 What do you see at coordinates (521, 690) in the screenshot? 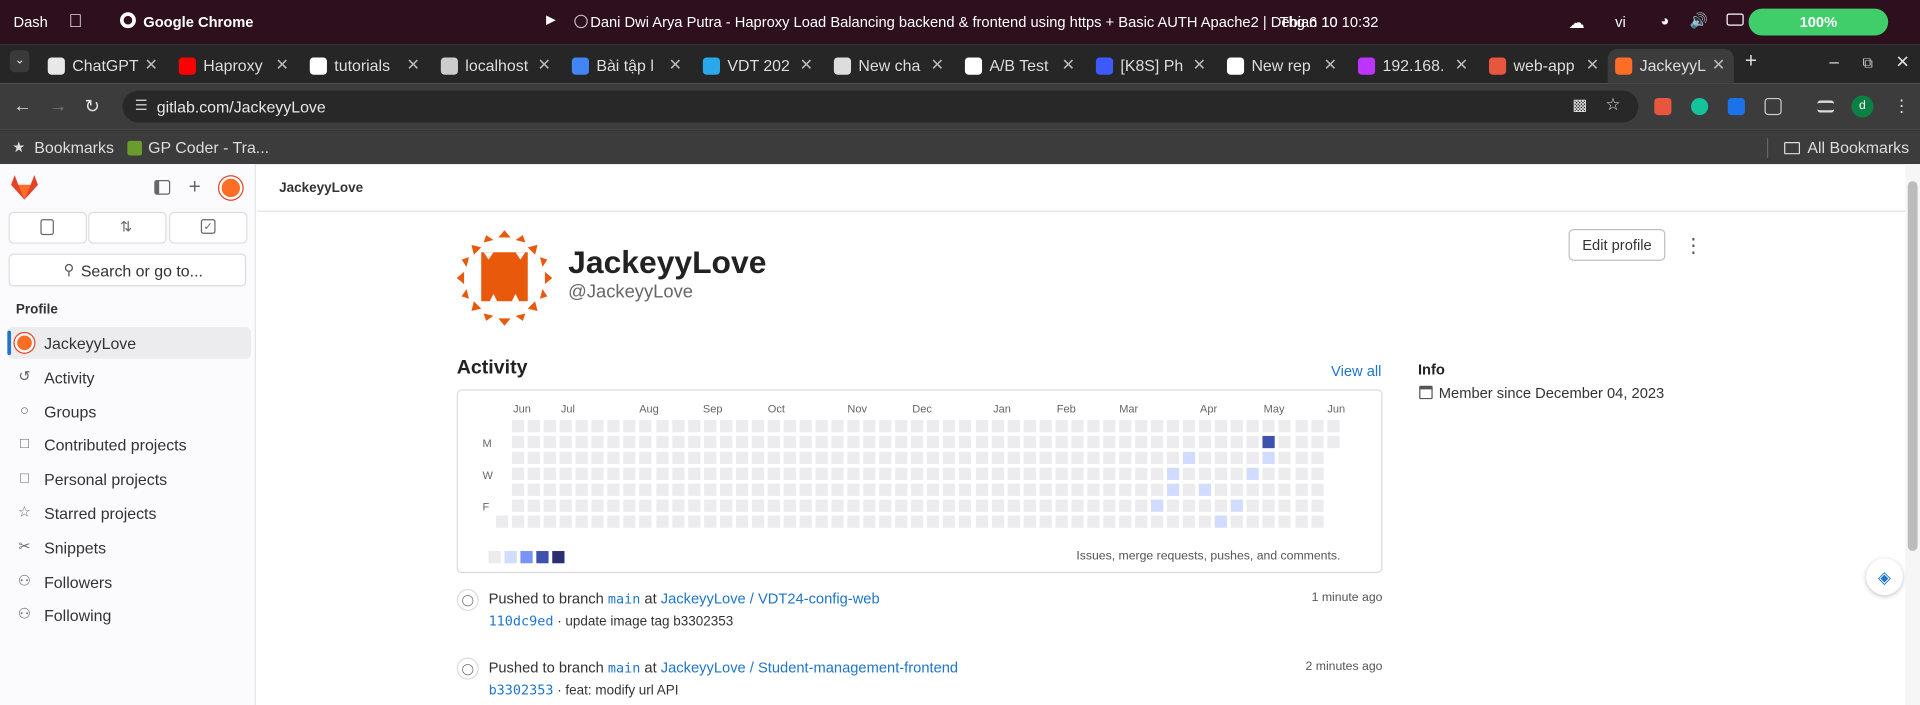
I see `commit-sha-link: b3302353` at bounding box center [521, 690].